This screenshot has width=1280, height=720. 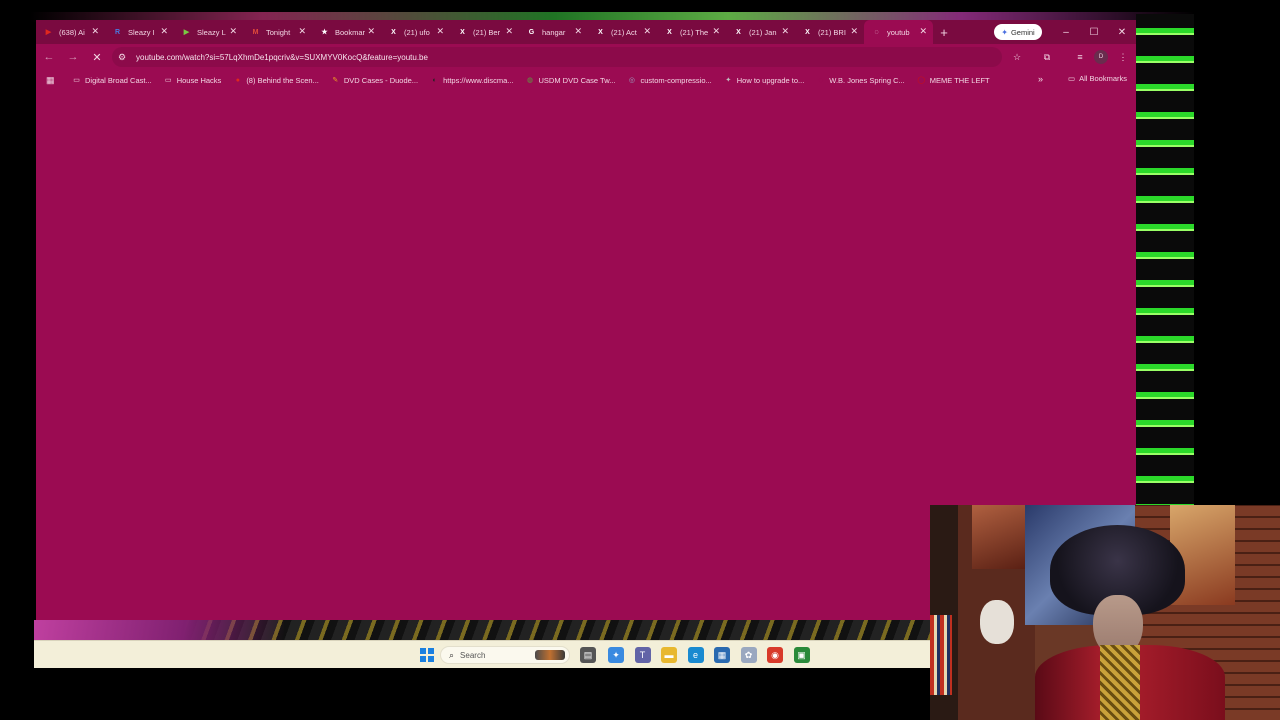 I want to click on profile-avatar: D, so click(x=1101, y=57).